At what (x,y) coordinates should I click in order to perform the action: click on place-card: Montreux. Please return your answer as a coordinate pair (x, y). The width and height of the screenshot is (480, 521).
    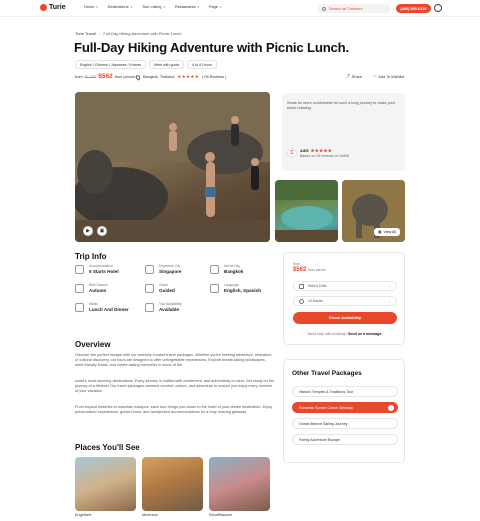
    Looking at the image, I should click on (172, 487).